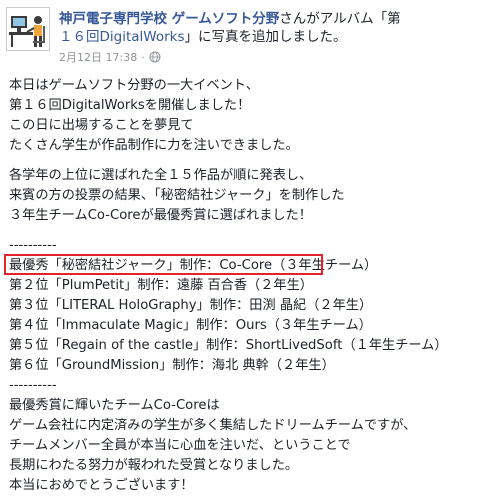  I want to click on post-header-line-2: １６回DigitalWorks」に写真を追加しました。, so click(203, 37).